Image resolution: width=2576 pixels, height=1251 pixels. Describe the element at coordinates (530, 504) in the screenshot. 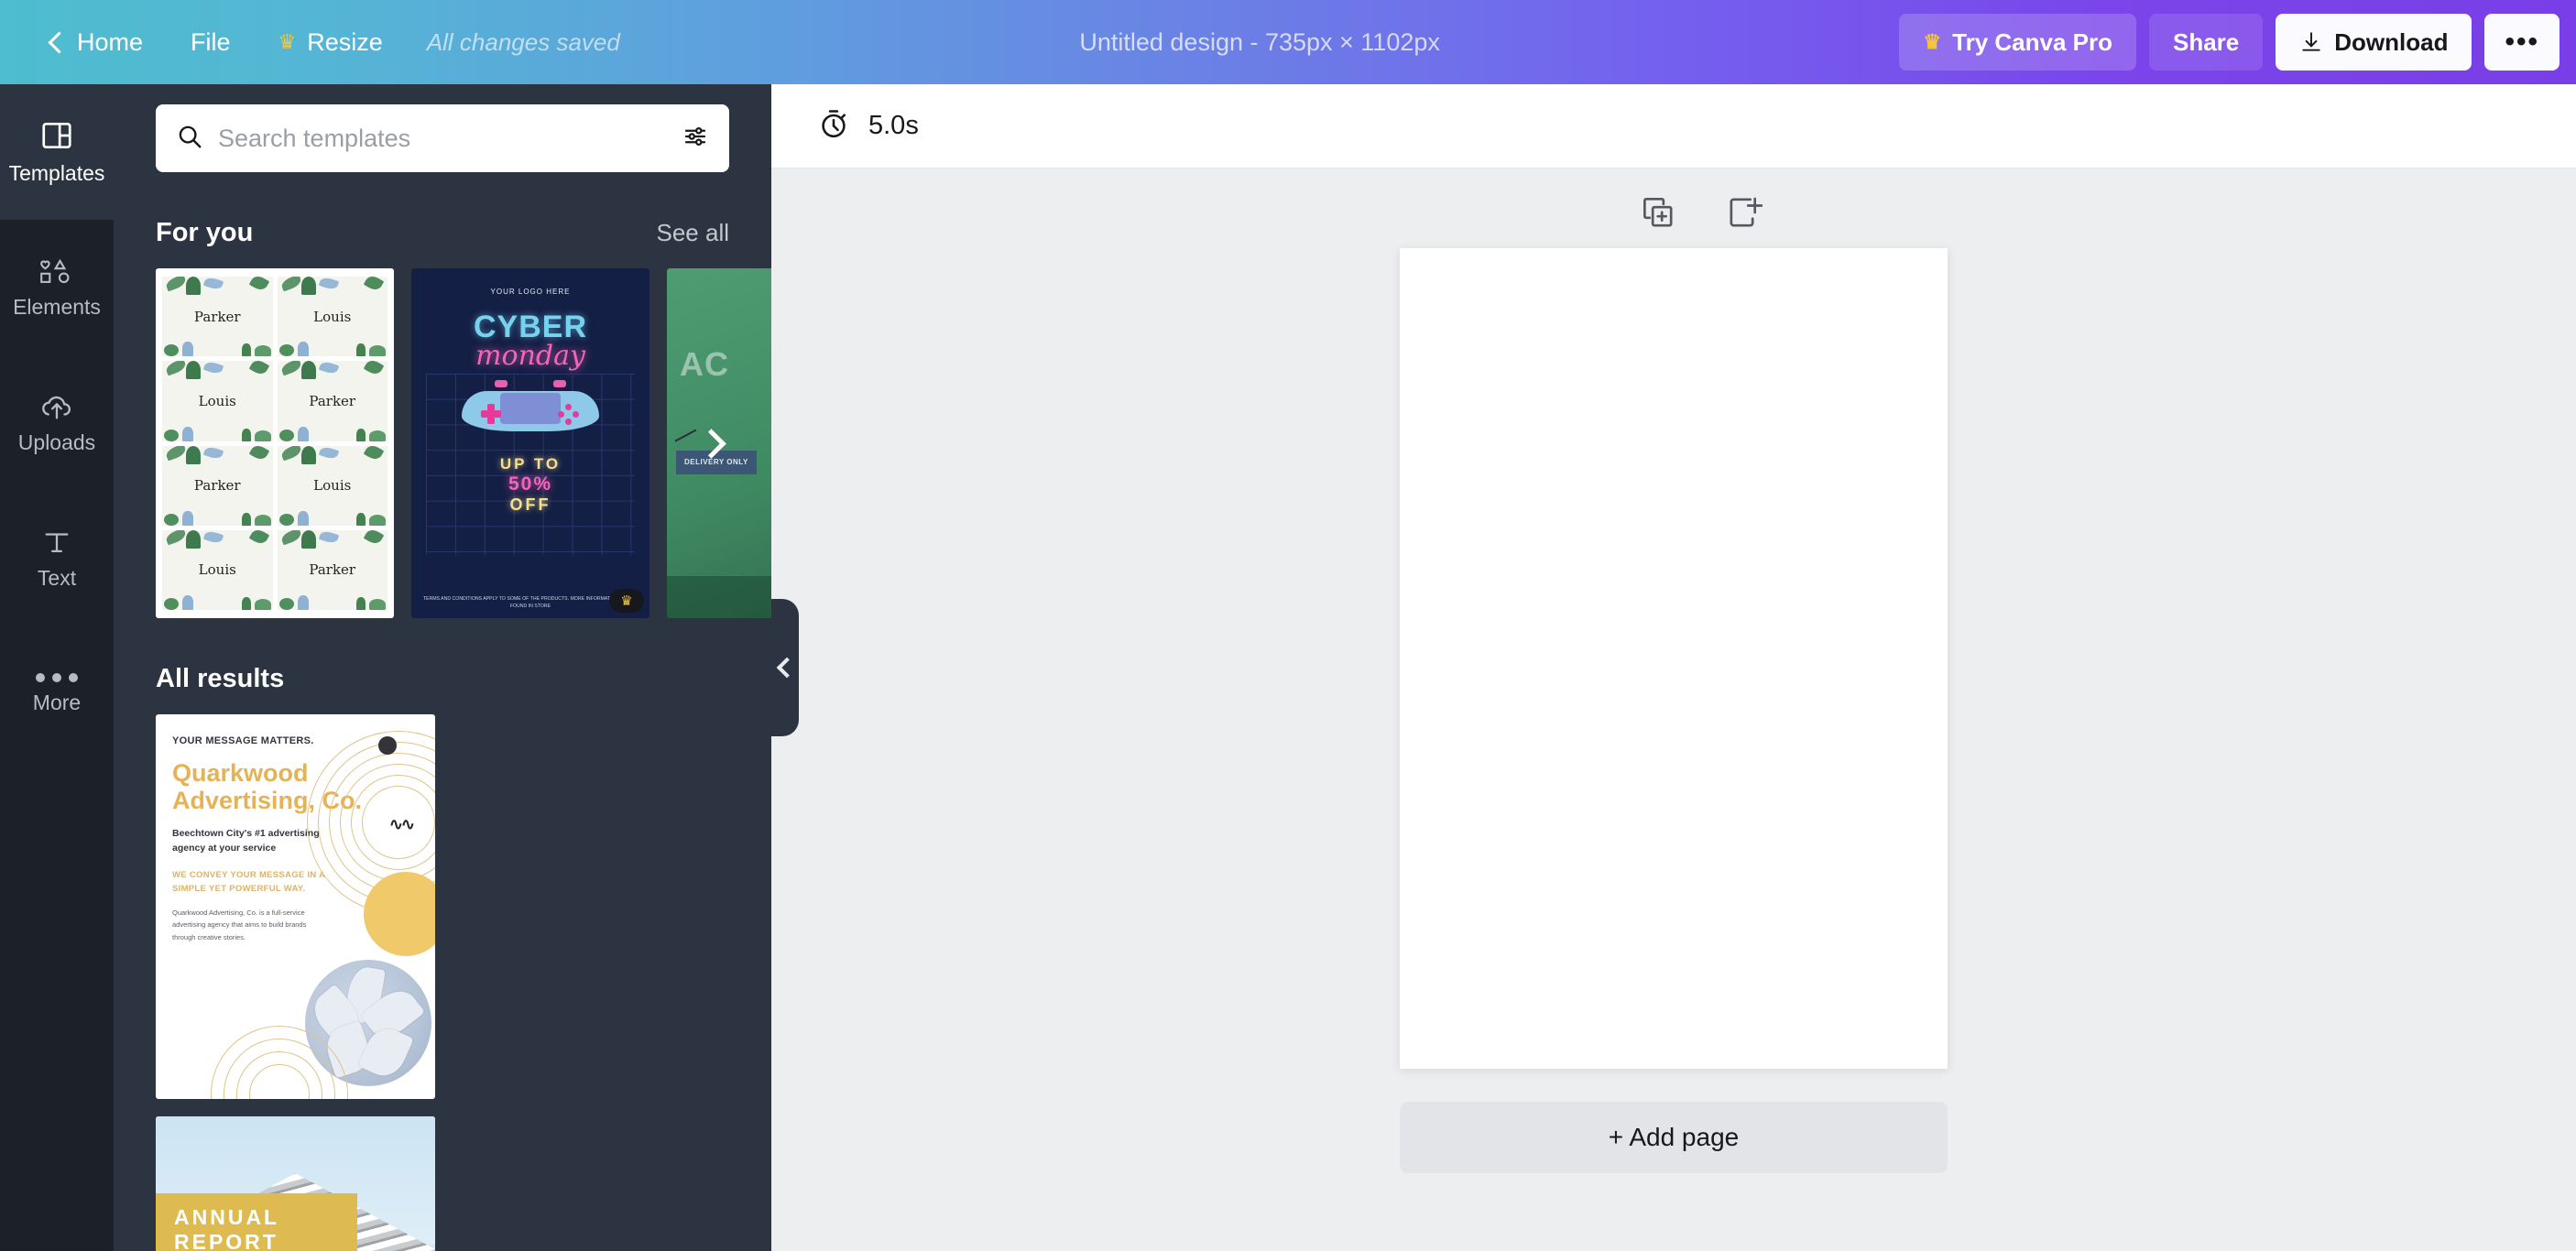

I see `off-text: OFF` at that location.